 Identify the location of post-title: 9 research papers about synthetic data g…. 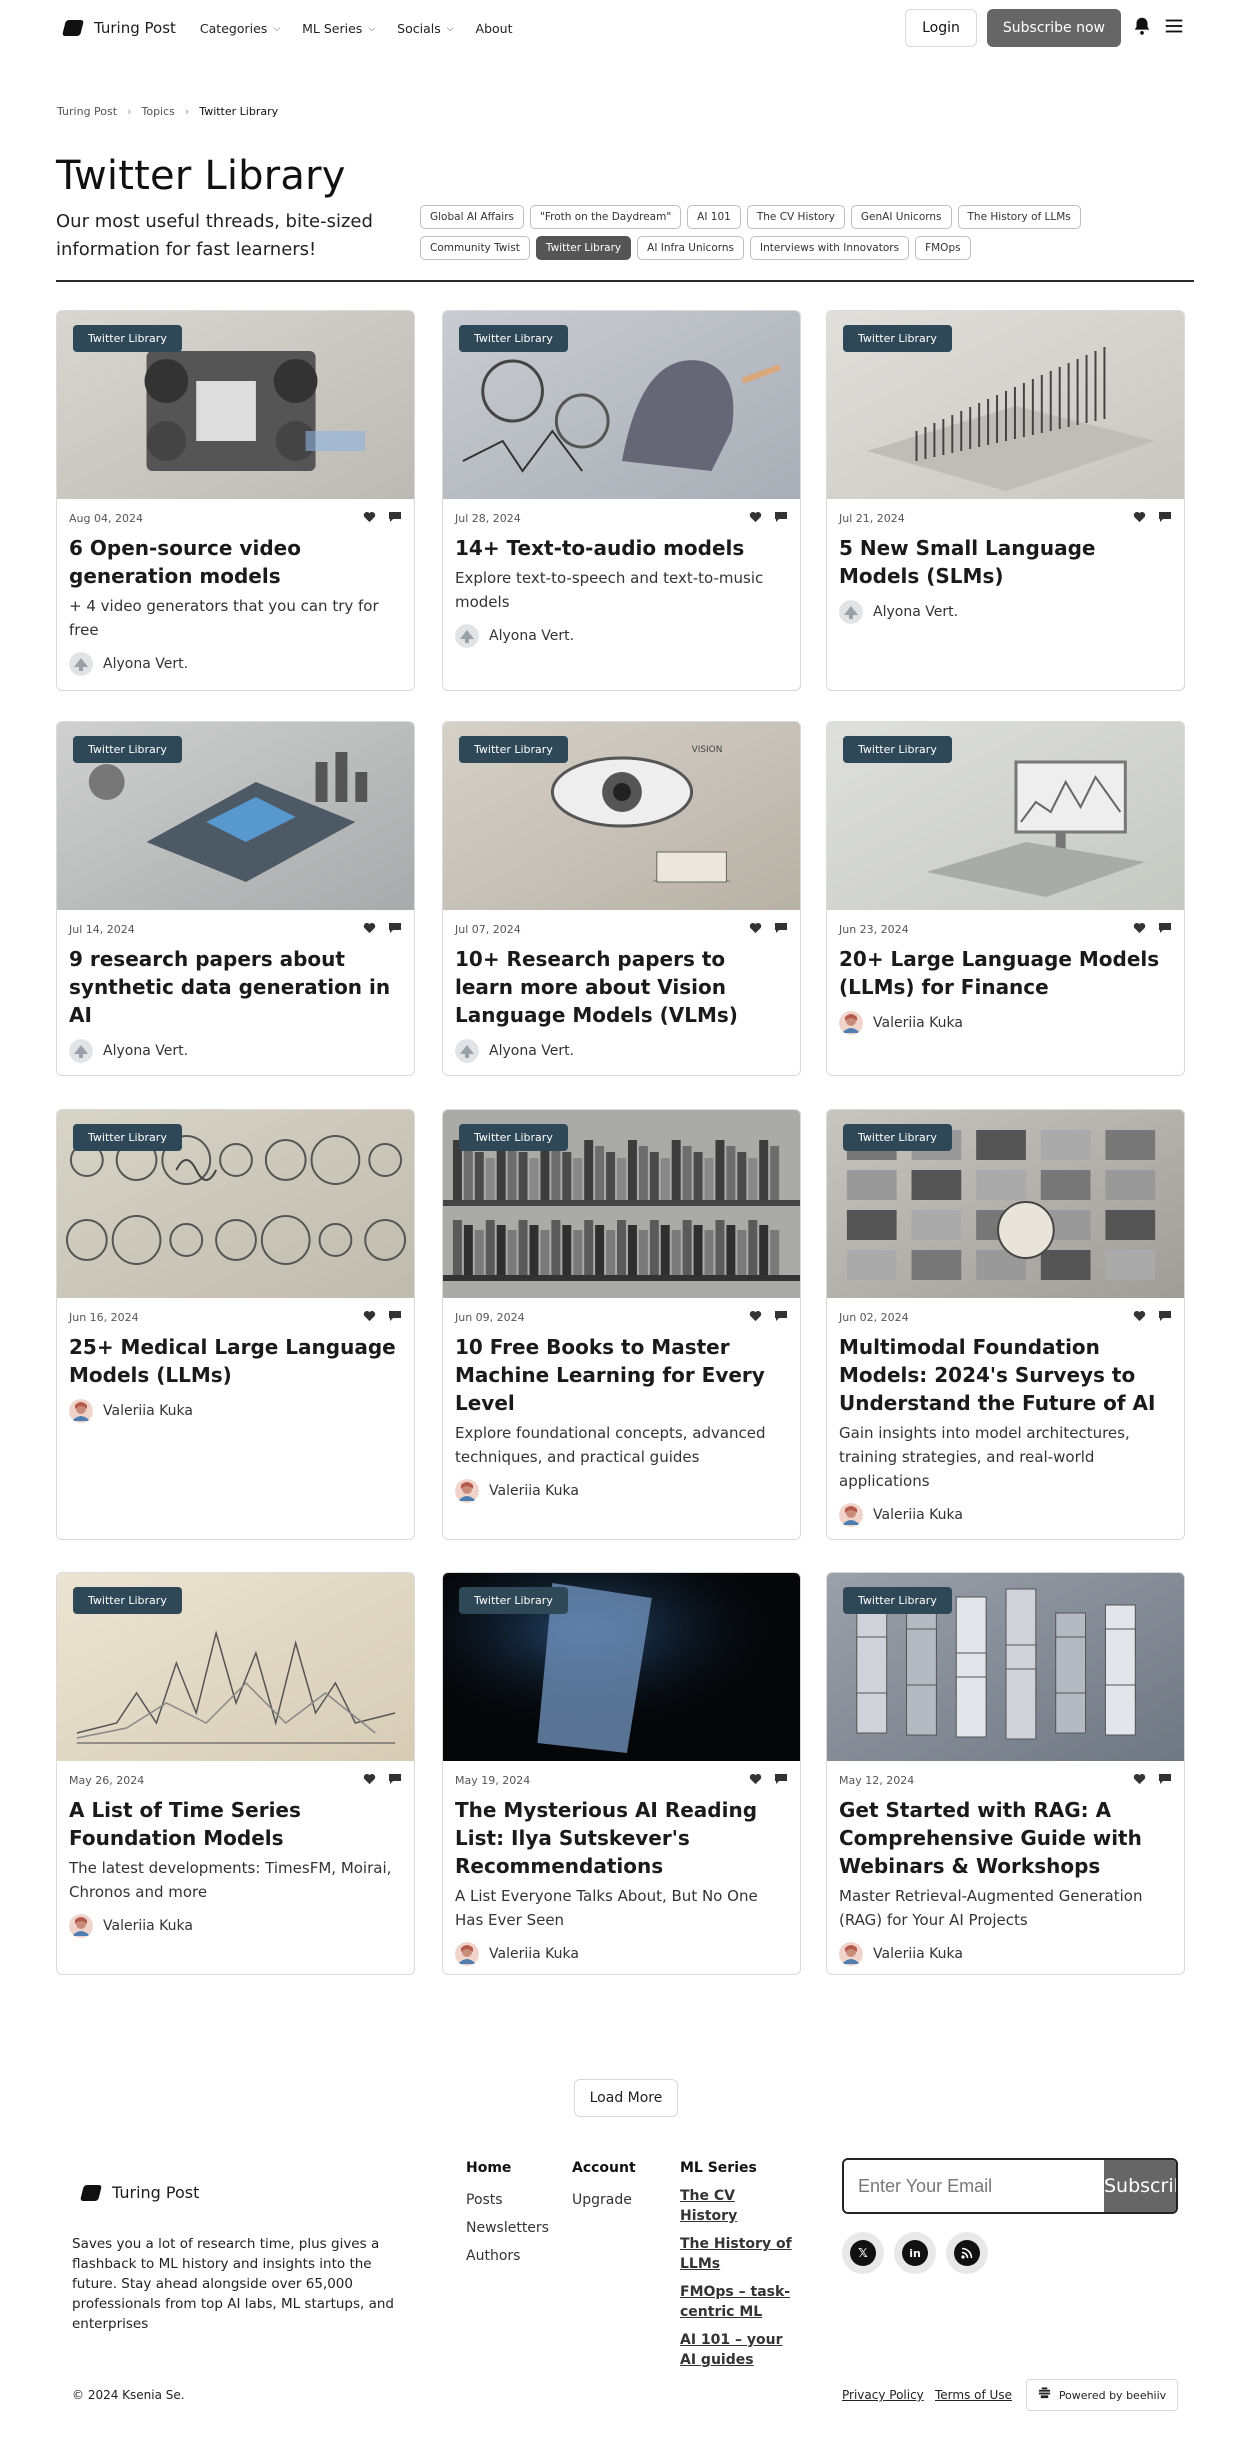
(235, 983).